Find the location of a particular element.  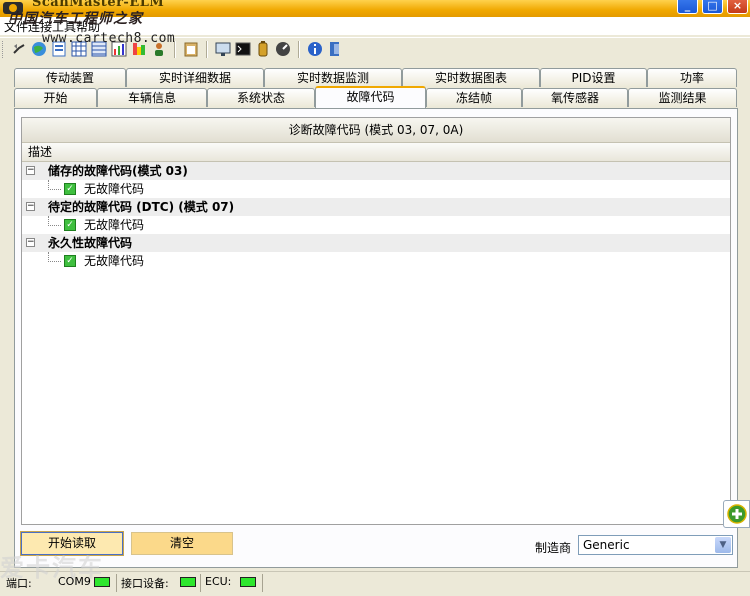

tab-vehicle-info: 车辆信息 is located at coordinates (152, 97).